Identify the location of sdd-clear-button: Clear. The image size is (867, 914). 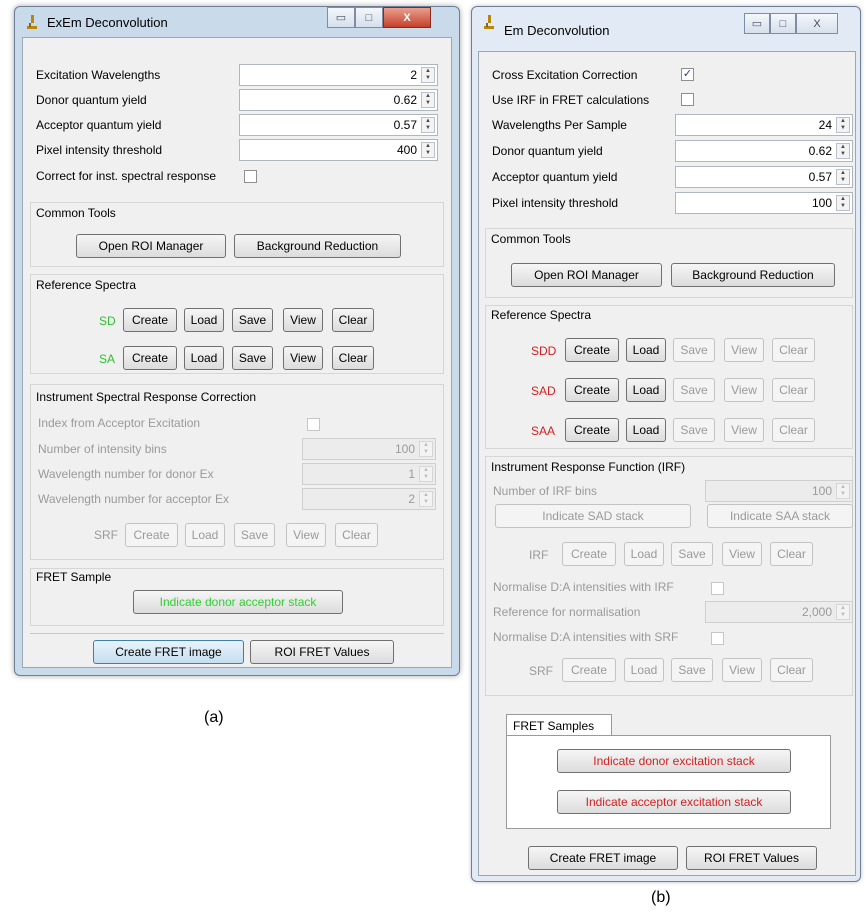
(793, 350).